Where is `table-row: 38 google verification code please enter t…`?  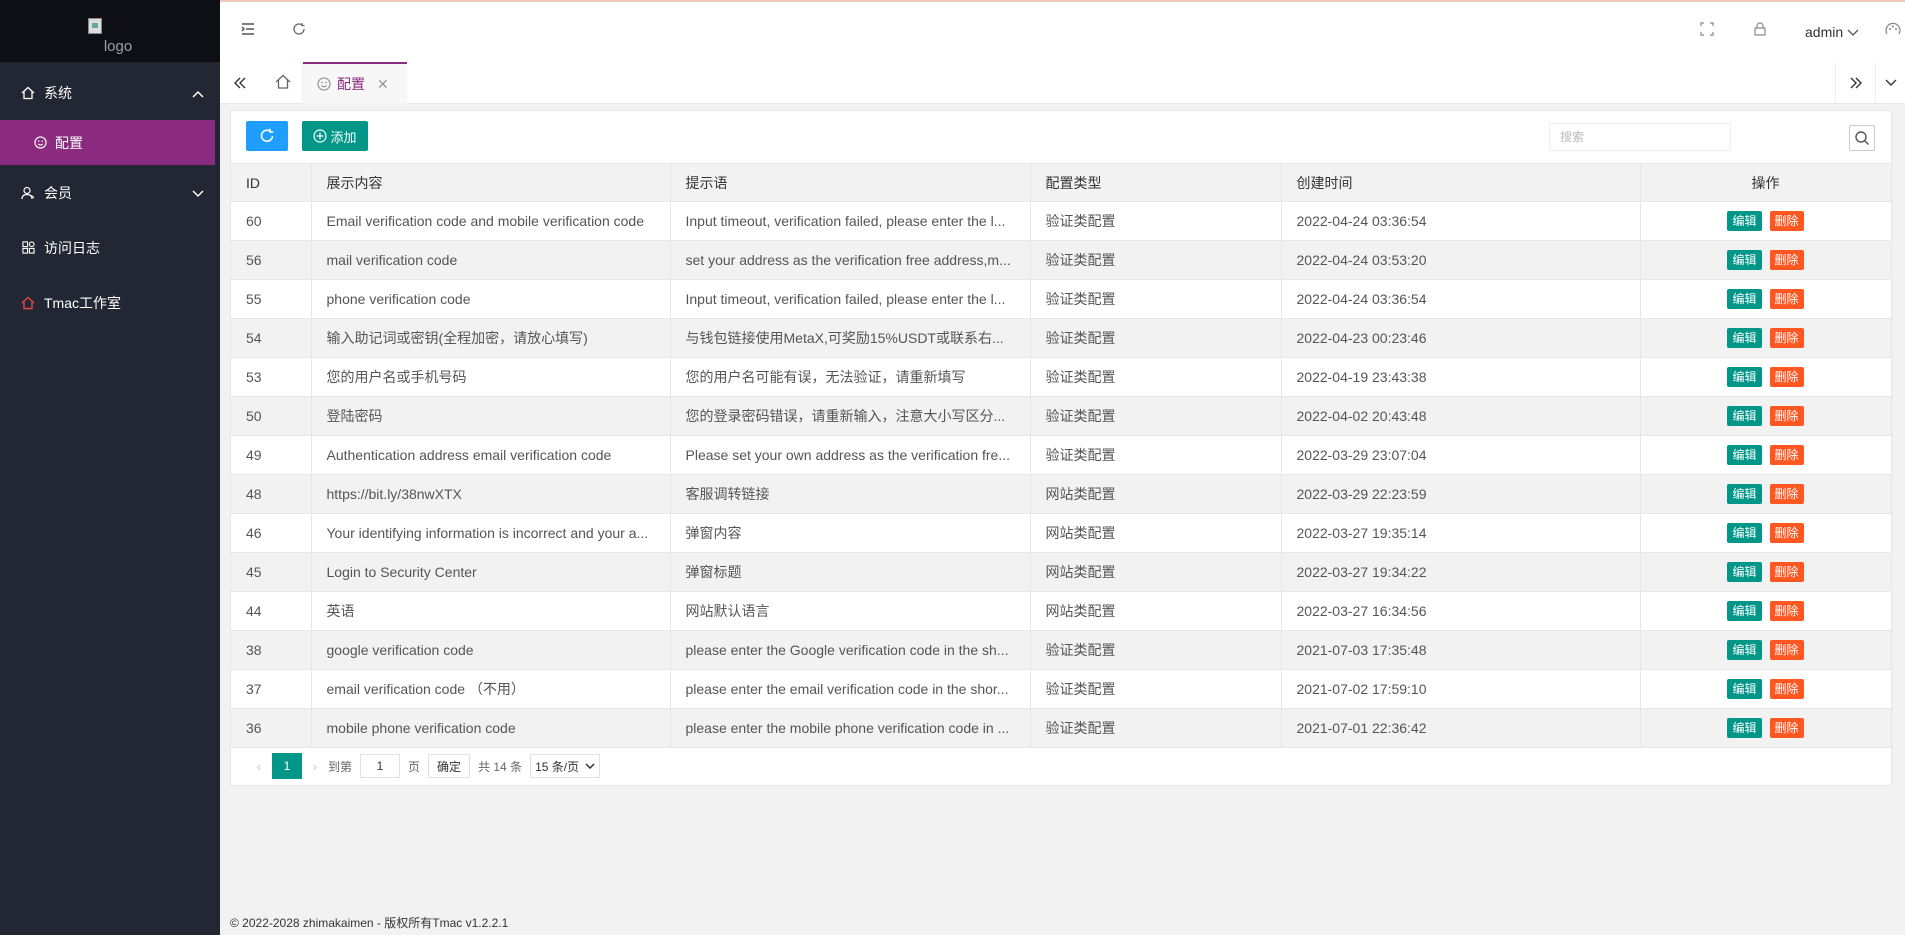
table-row: 38 google verification code please enter t… is located at coordinates (1061, 650).